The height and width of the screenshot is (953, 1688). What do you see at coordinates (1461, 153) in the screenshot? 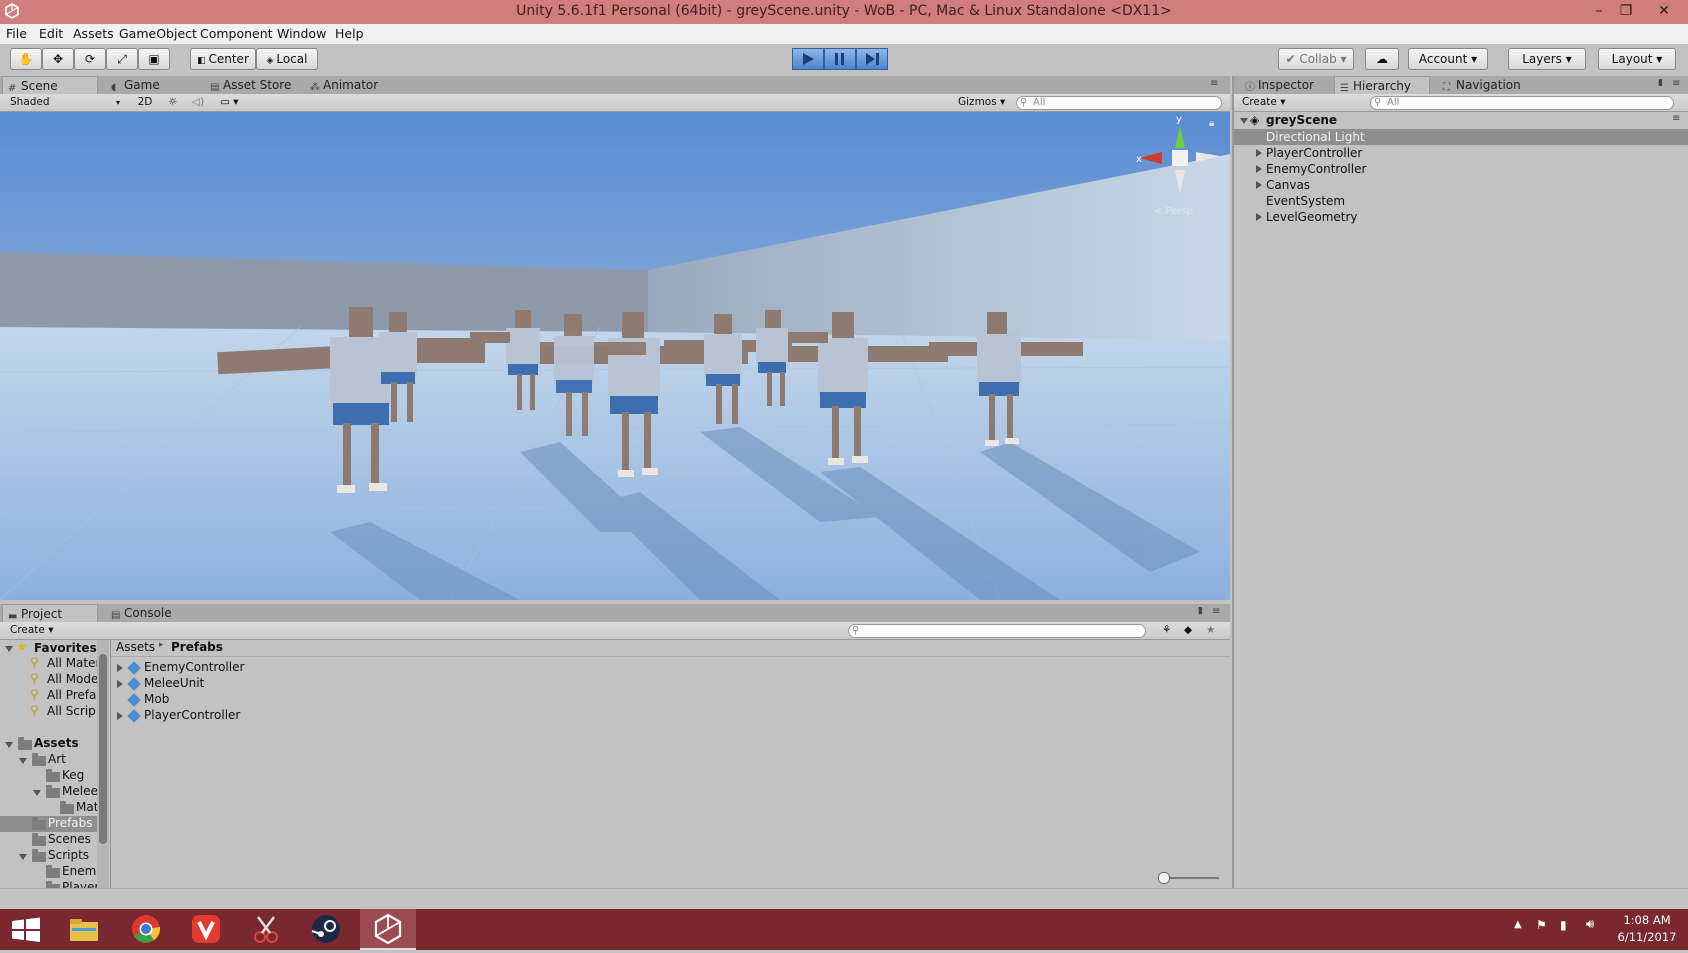
I see `hierarchy-item: PlayerController` at bounding box center [1461, 153].